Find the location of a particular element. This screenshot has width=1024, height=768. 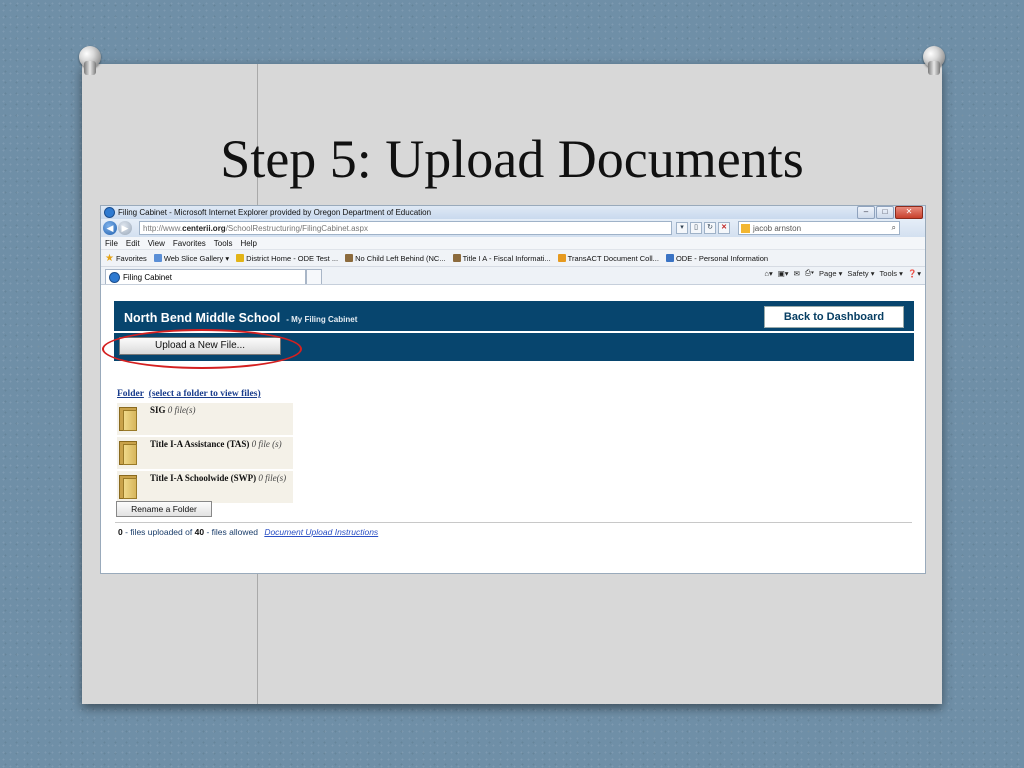

favorites-button: ★ Favorites is located at coordinates (126, 258).